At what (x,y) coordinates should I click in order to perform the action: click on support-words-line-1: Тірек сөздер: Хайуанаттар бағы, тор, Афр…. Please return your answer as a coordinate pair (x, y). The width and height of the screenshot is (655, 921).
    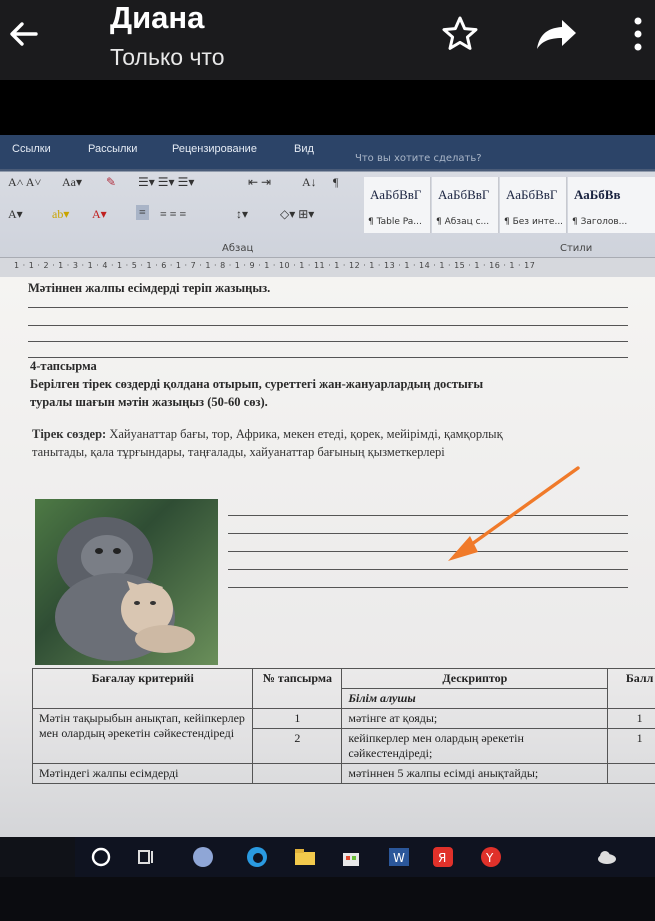
    Looking at the image, I should click on (267, 434).